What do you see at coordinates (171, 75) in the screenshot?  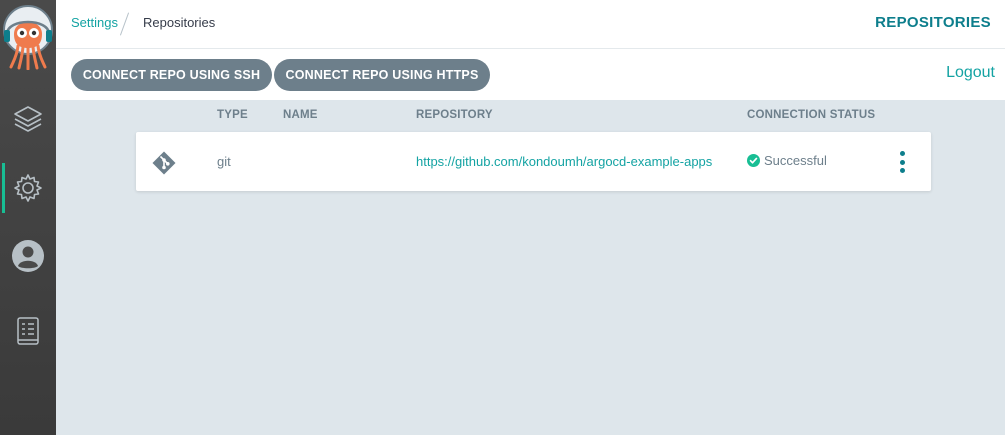 I see `connect-ssh-button: CONNECT REPO USING SSH` at bounding box center [171, 75].